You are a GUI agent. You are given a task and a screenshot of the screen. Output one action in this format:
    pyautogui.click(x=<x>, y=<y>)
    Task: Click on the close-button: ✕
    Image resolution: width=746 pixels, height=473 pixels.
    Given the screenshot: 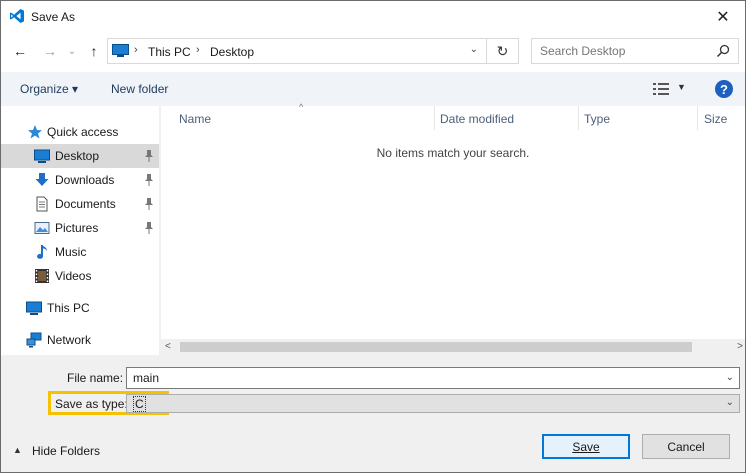 What is the action you would take?
    pyautogui.click(x=723, y=16)
    